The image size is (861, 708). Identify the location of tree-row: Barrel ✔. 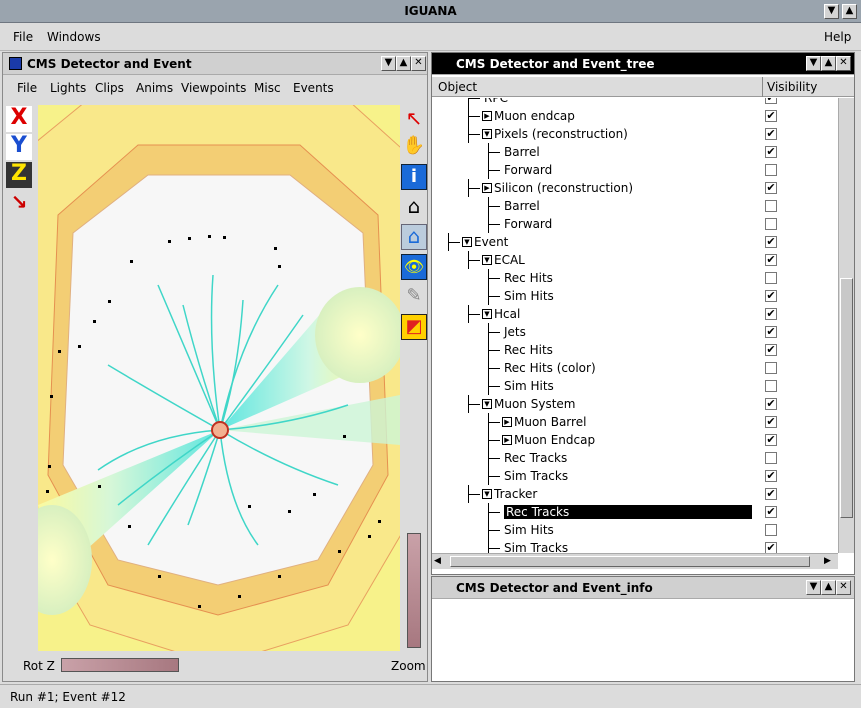
(635, 152).